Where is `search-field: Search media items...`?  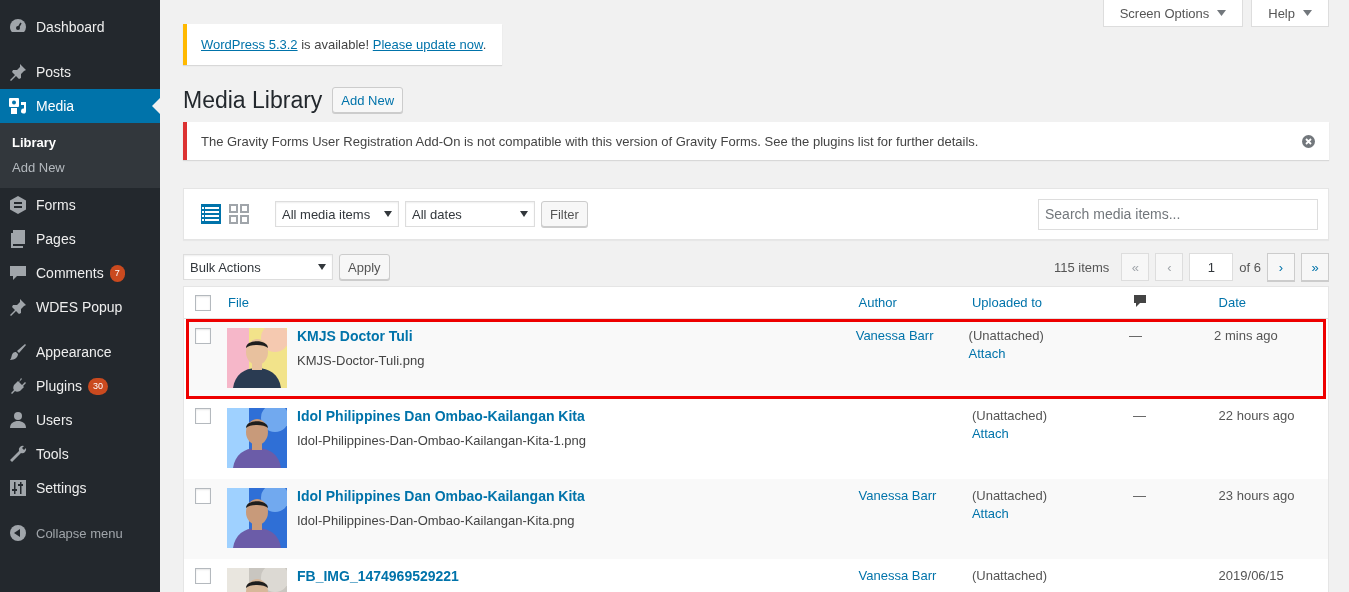 search-field: Search media items... is located at coordinates (1178, 214).